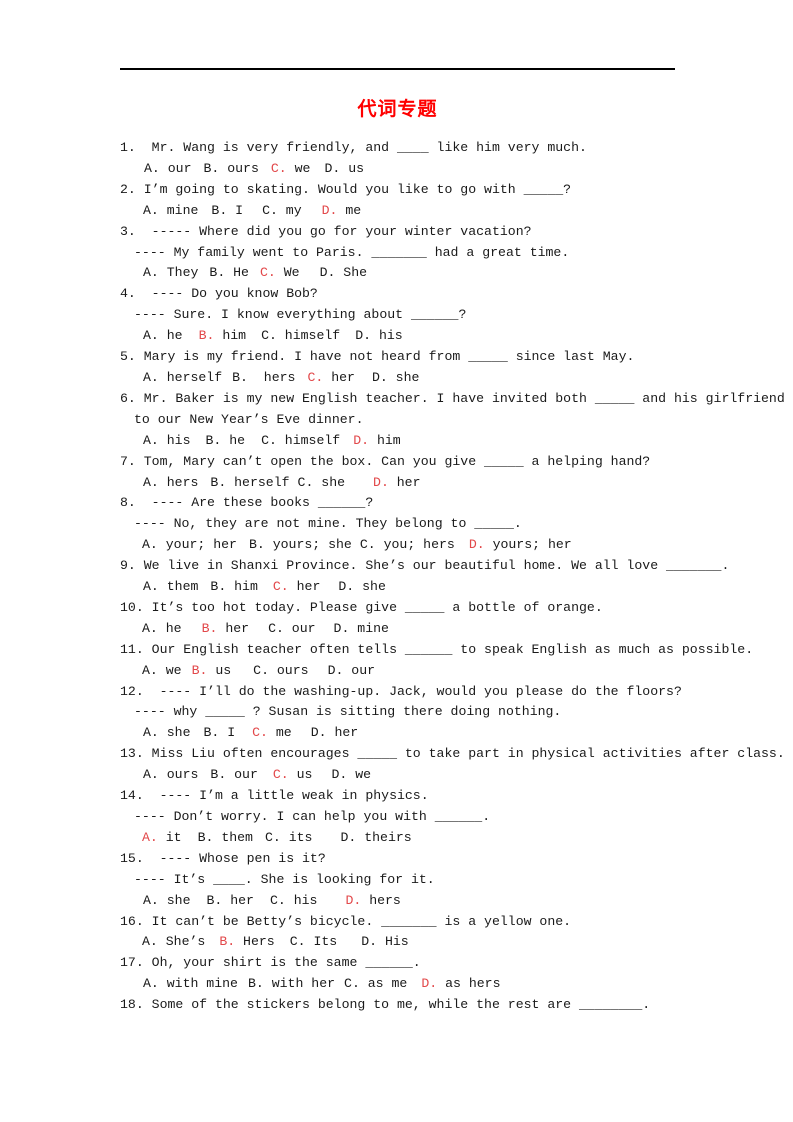 The image size is (793, 1122). I want to click on option-choice: A. ours, so click(166, 775).